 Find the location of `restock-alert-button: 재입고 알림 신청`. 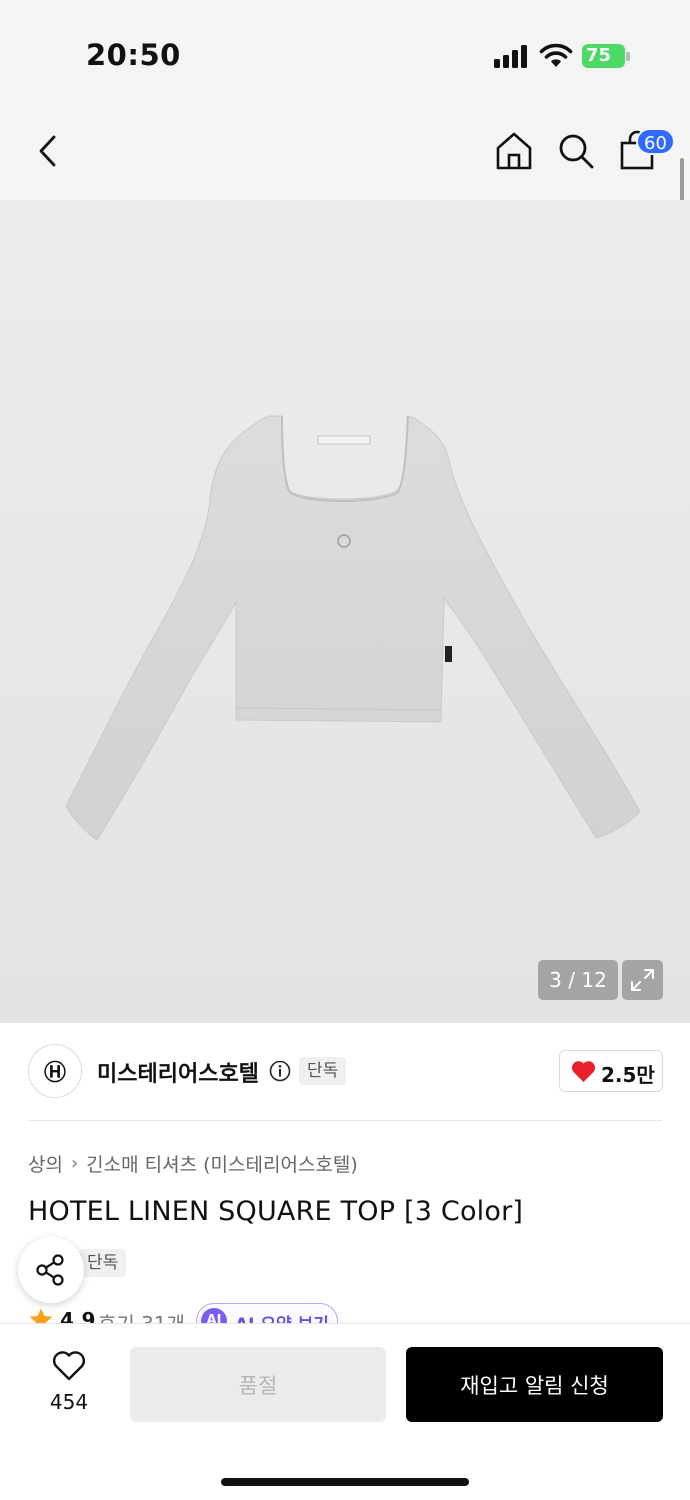

restock-alert-button: 재입고 알림 신청 is located at coordinates (534, 1384).